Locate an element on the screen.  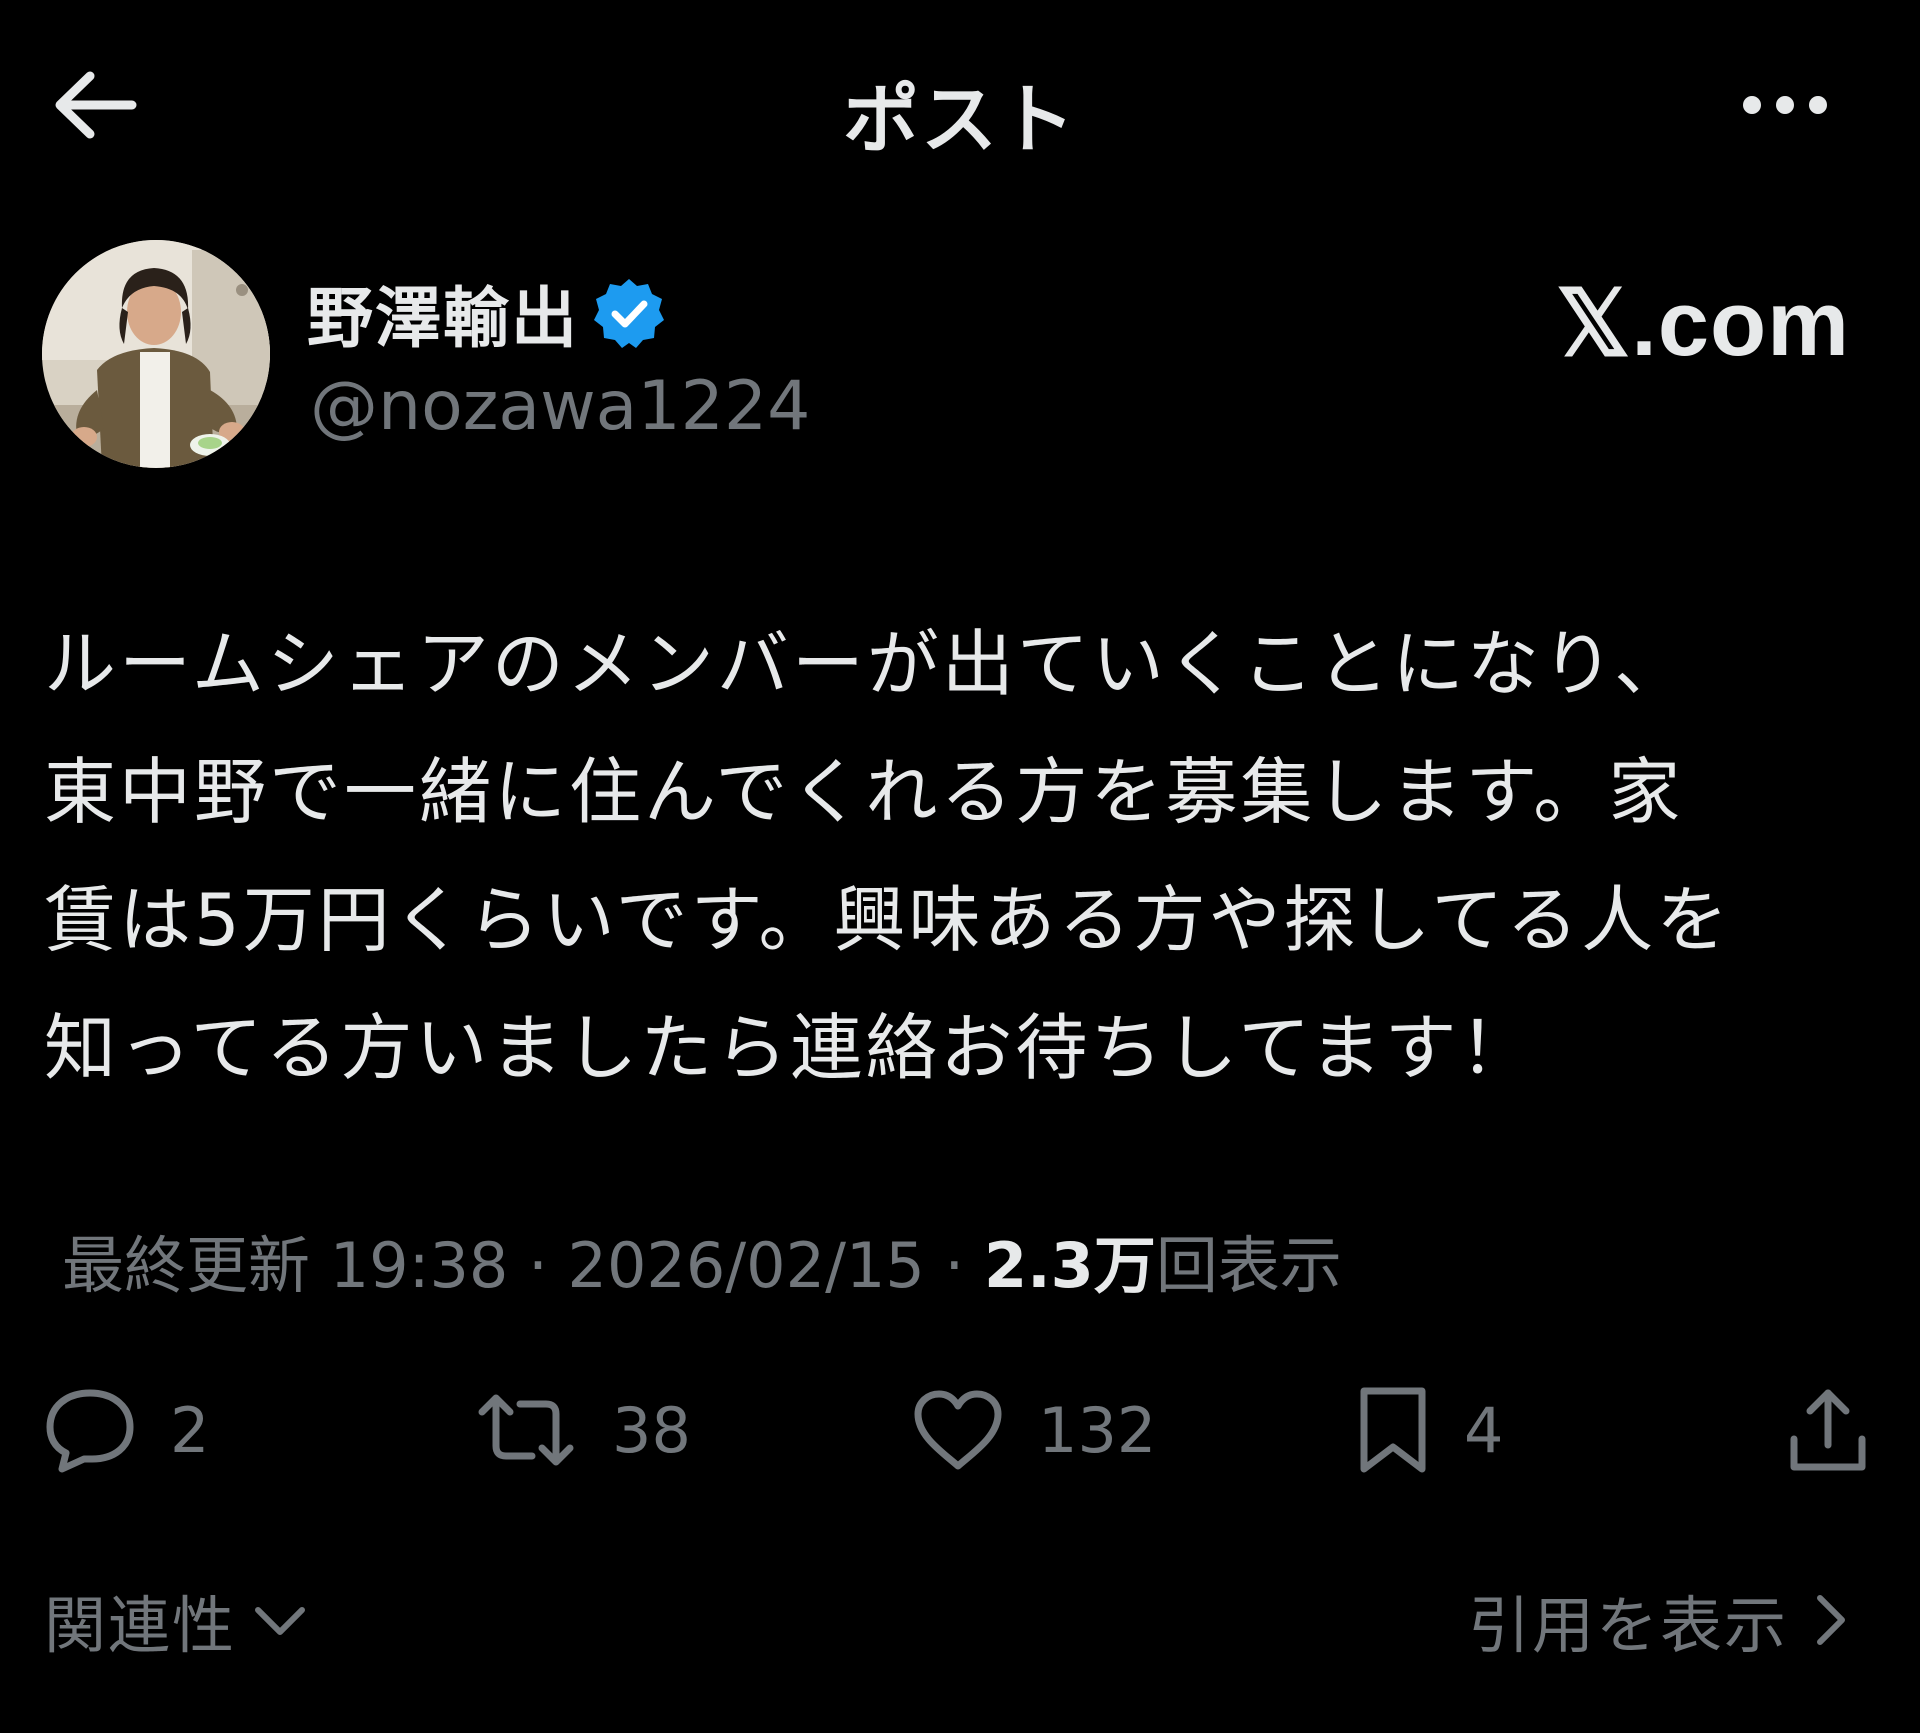
post-text-line: 賃は5万円くらいです。興味ある方や探してる人を is located at coordinates (888, 920).